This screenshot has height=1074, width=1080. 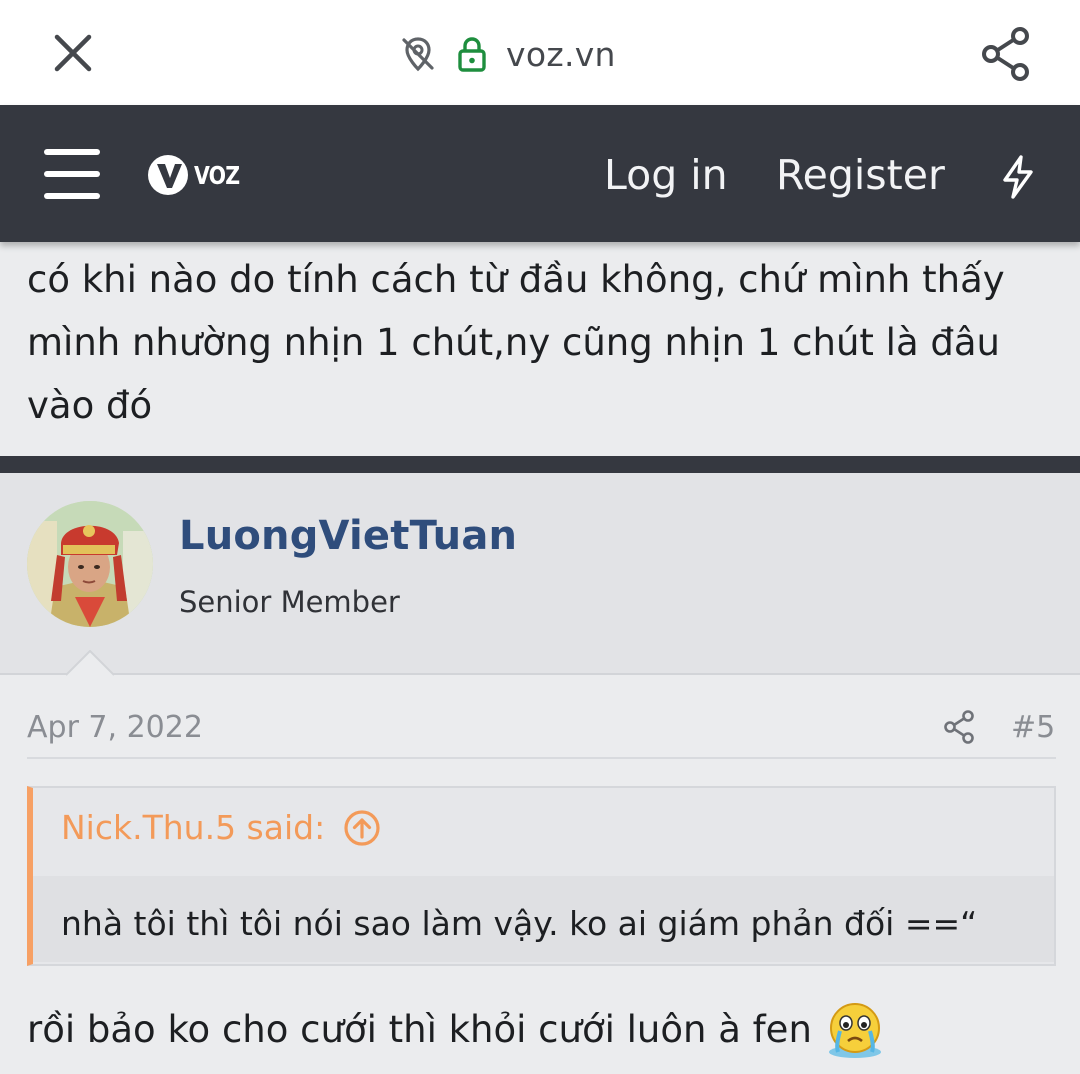 What do you see at coordinates (860, 175) in the screenshot?
I see `register-link: Register` at bounding box center [860, 175].